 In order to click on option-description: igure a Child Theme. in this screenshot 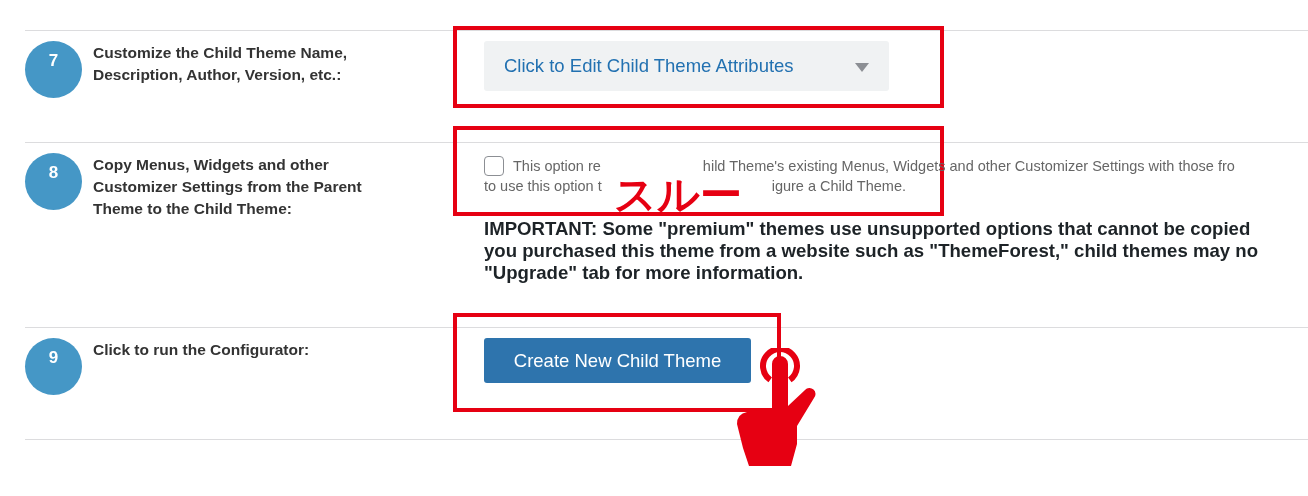, I will do `click(839, 186)`.